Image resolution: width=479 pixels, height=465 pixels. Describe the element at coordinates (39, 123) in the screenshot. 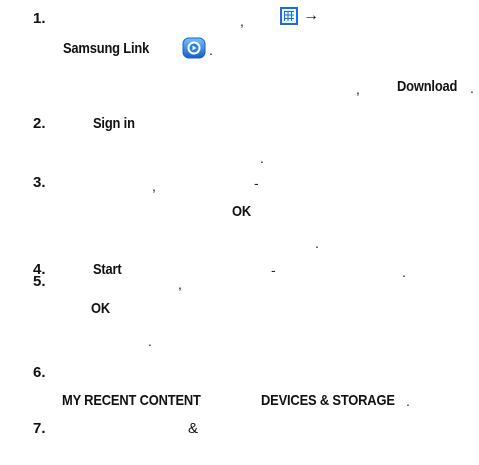

I see `step-number: 2.` at that location.